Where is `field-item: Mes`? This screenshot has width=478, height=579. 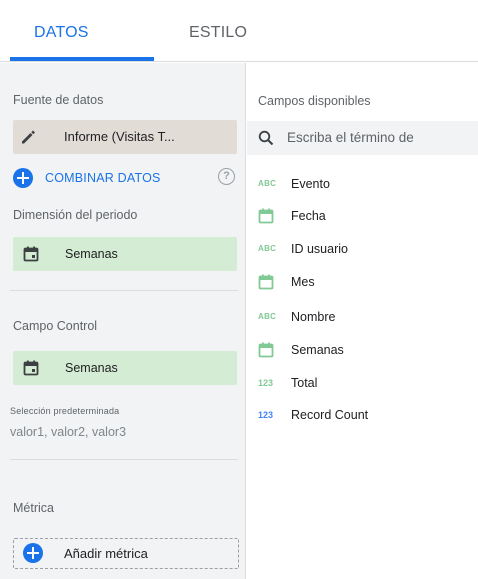
field-item: Mes is located at coordinates (365, 282).